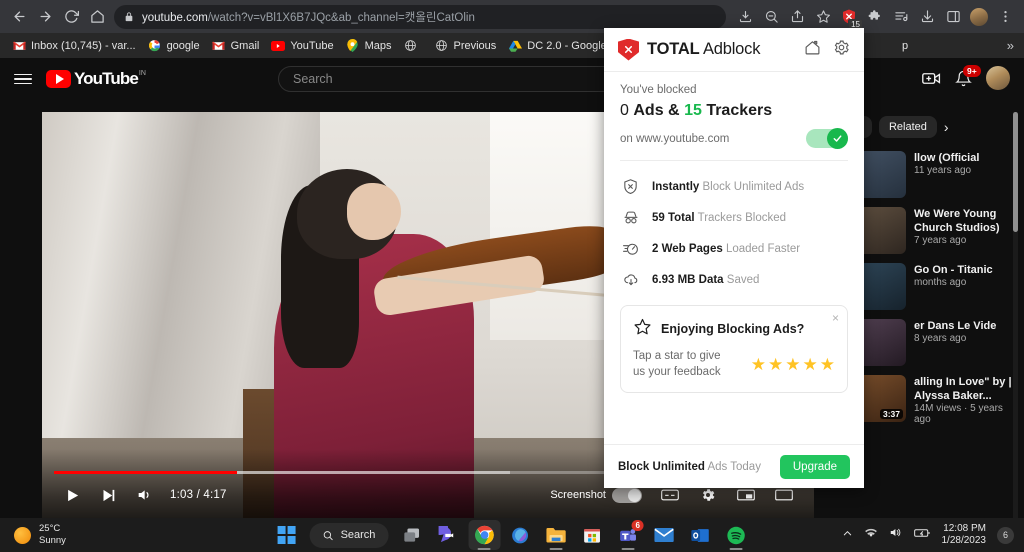  I want to click on youtube-logo: YouTube IN, so click(96, 79).